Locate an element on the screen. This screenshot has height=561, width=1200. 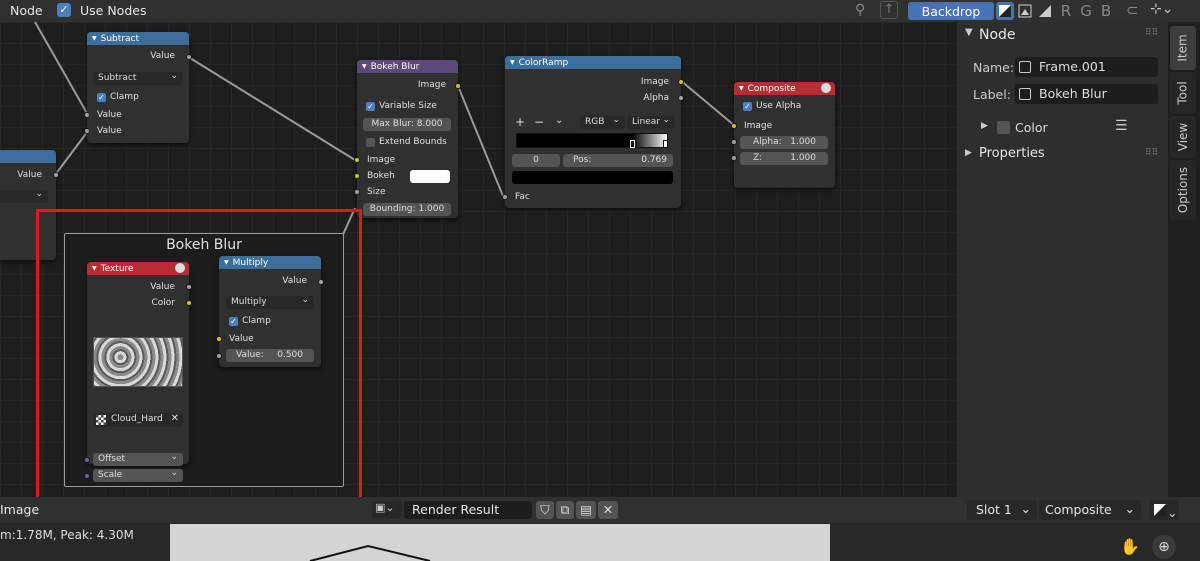
extend-bounds-checkbox is located at coordinates (370, 142).